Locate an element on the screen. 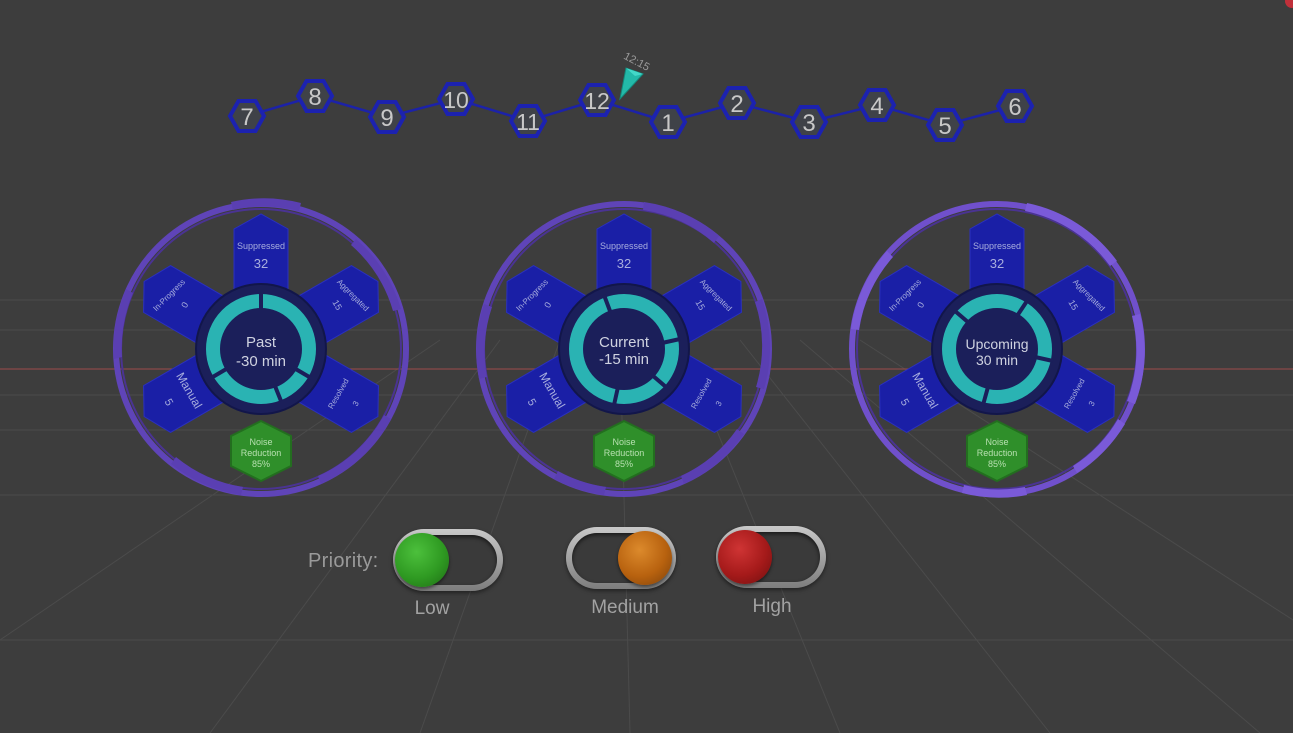 This screenshot has width=1293, height=733. hour-label: 8 is located at coordinates (314, 97).